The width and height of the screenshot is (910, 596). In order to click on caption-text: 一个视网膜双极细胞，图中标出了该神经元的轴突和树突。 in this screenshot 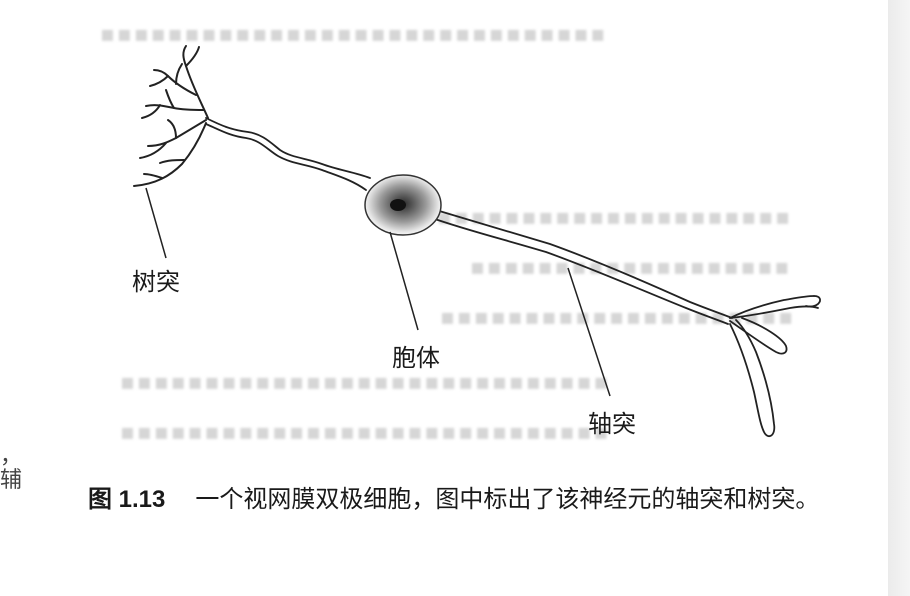, I will do `click(507, 499)`.